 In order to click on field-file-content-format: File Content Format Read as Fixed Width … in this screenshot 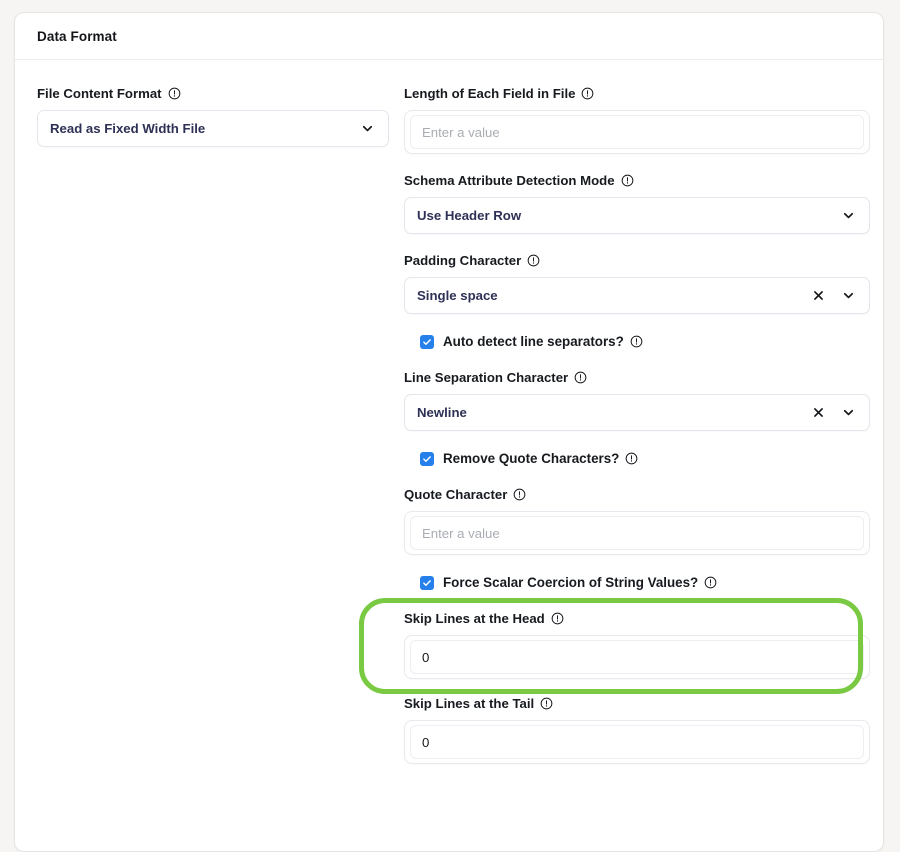, I will do `click(213, 116)`.